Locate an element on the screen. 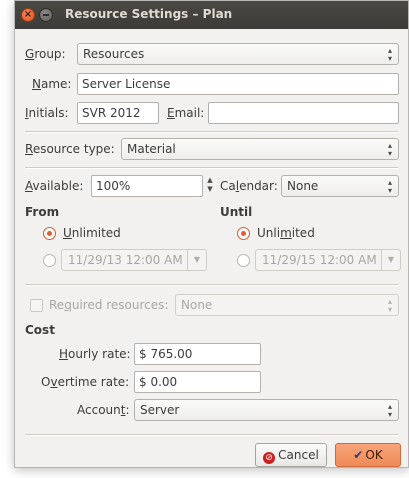  from-heading: From is located at coordinates (42, 212).